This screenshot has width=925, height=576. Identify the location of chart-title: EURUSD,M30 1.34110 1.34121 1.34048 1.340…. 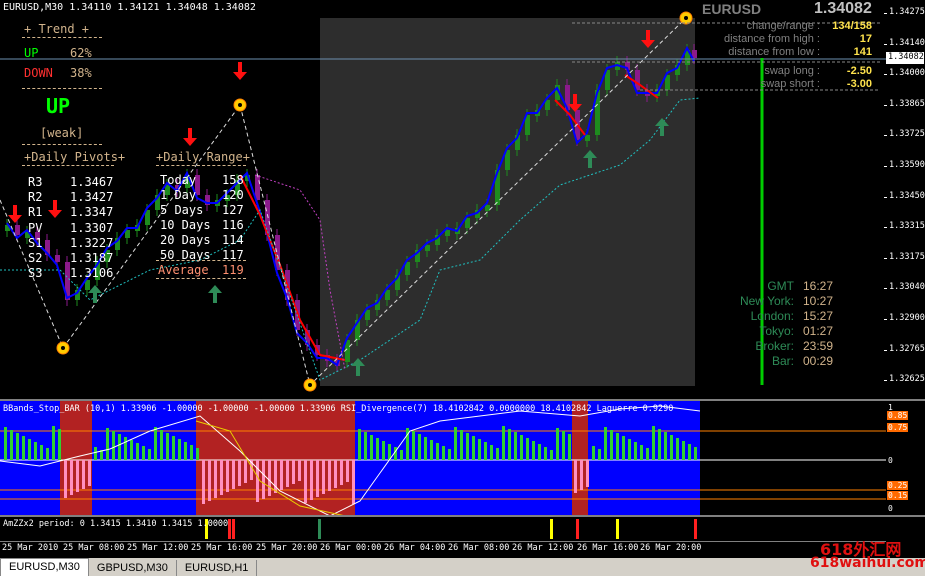
(129, 7).